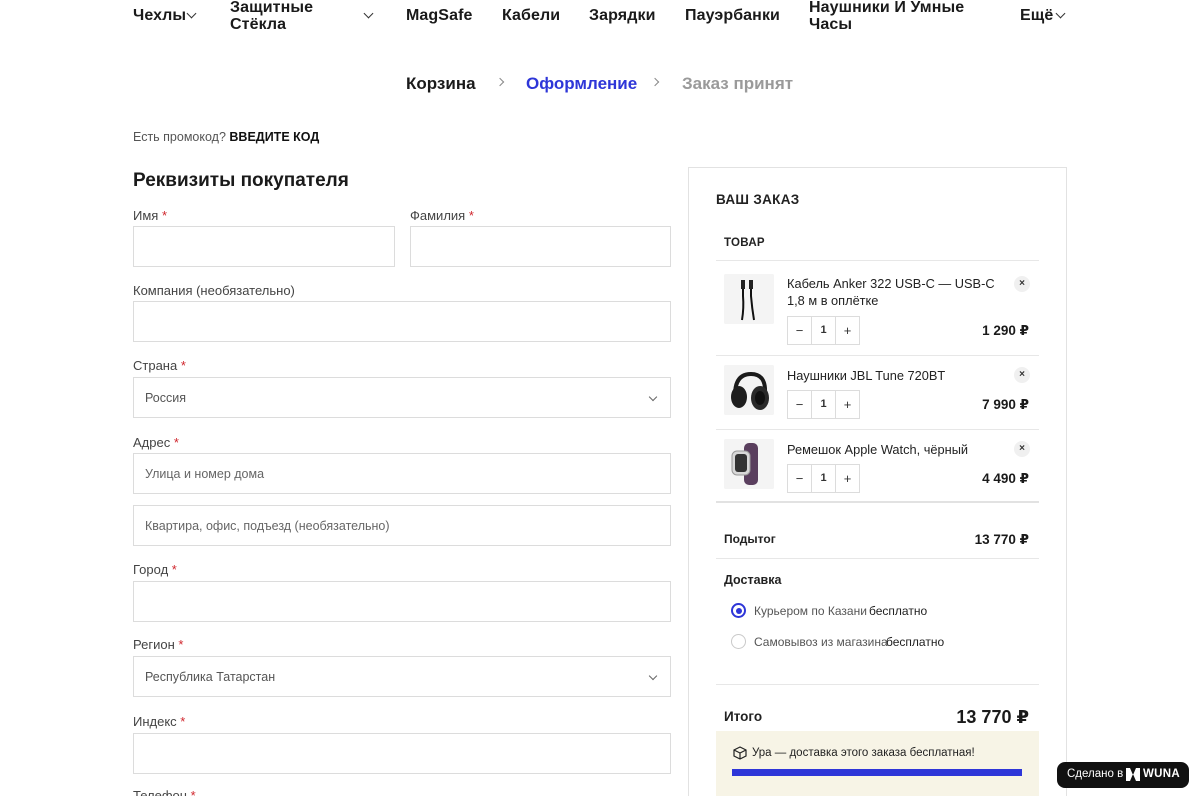 This screenshot has height=796, width=1200. What do you see at coordinates (267, 526) in the screenshot?
I see `address-line2-placeholder: Квартира, офис, подъезд (необязательно)` at bounding box center [267, 526].